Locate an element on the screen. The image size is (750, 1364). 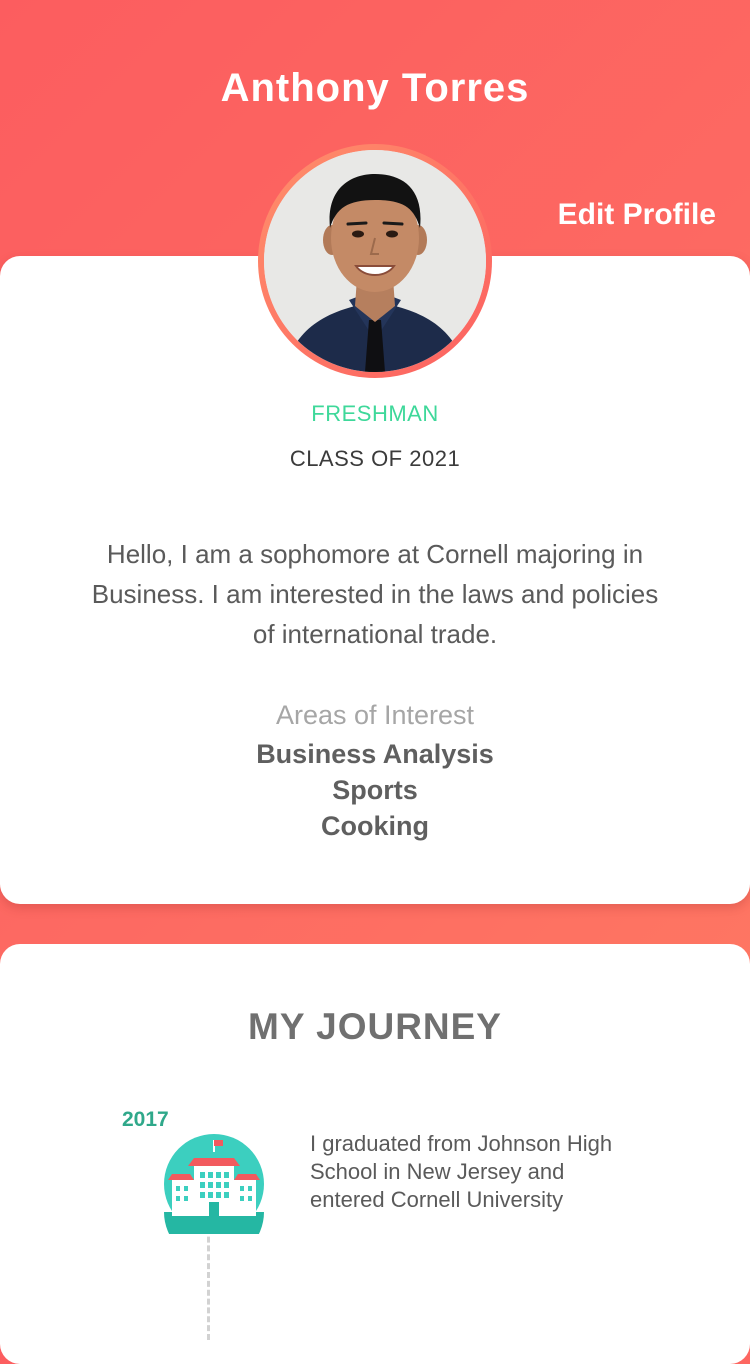
interest-item: Sports is located at coordinates (375, 790).